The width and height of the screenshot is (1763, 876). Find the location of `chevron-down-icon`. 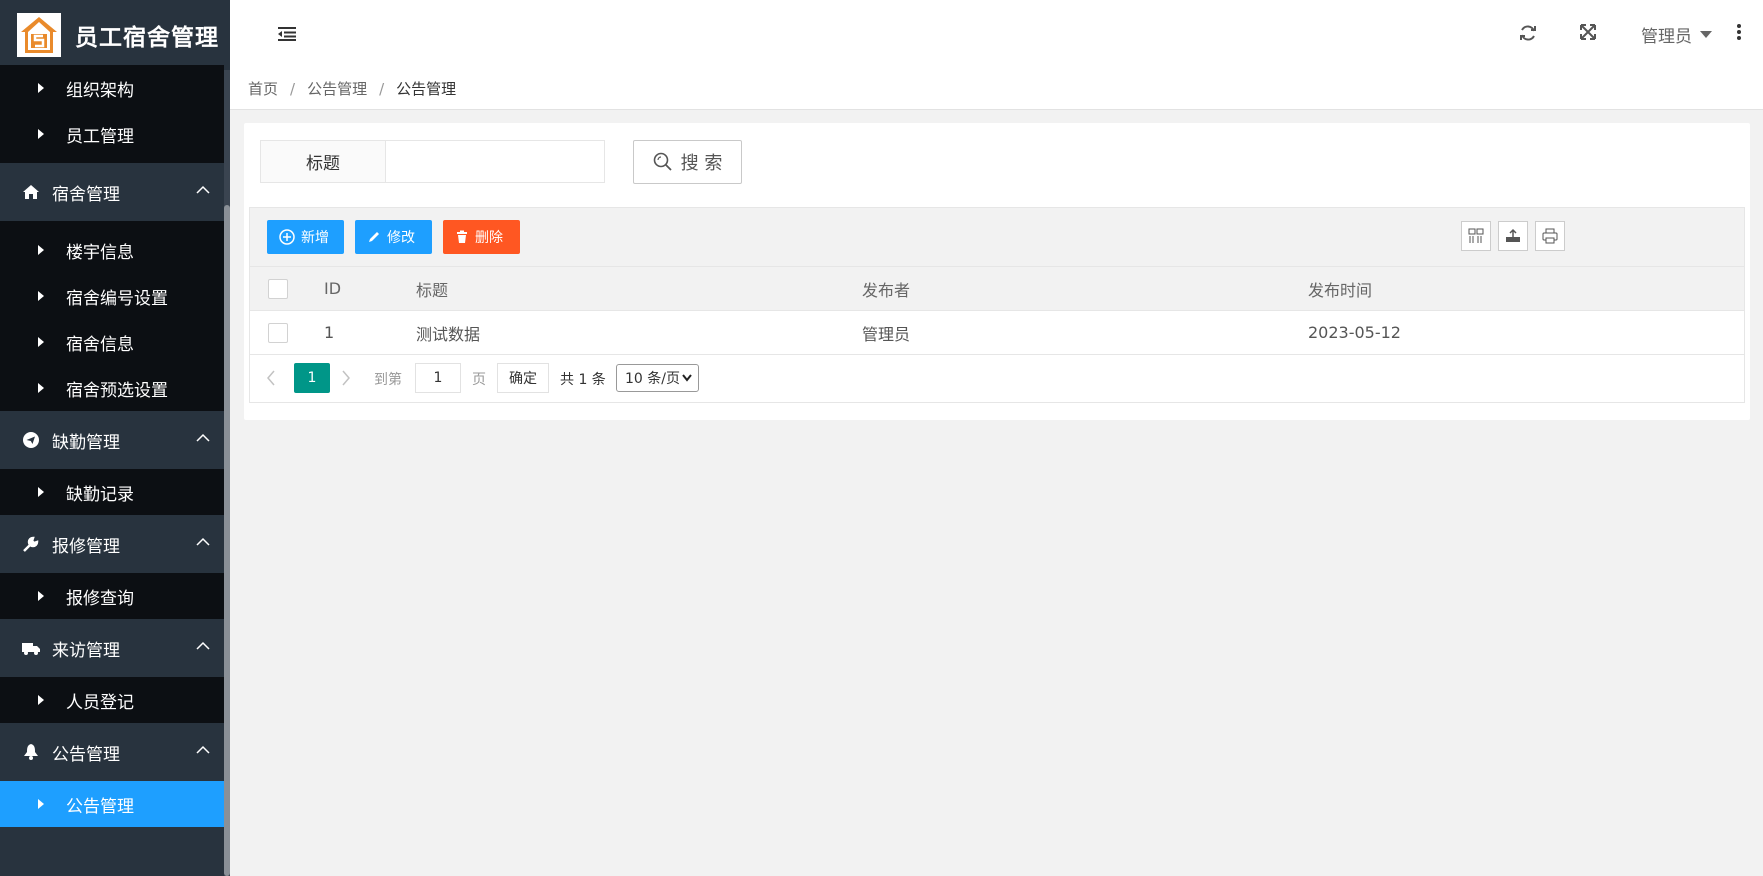

chevron-down-icon is located at coordinates (687, 378).